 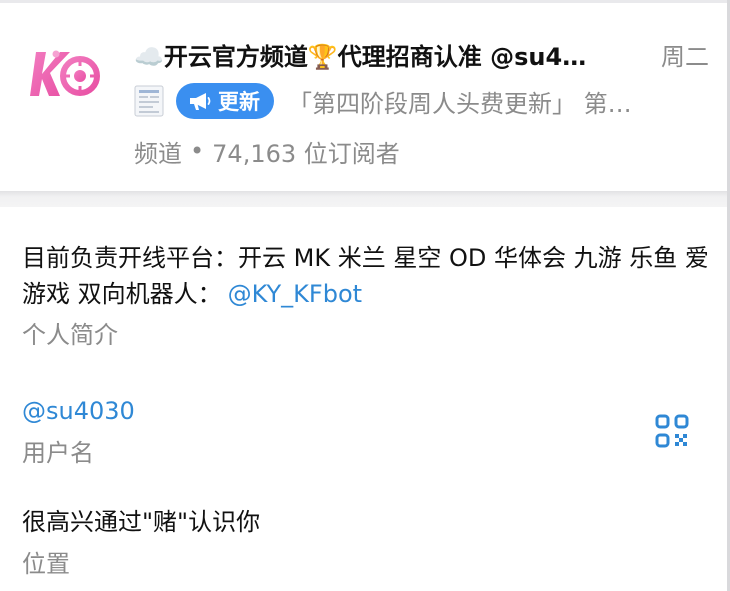 I want to click on location-section: 很高兴通过"赌"认识你 位置, so click(x=367, y=543).